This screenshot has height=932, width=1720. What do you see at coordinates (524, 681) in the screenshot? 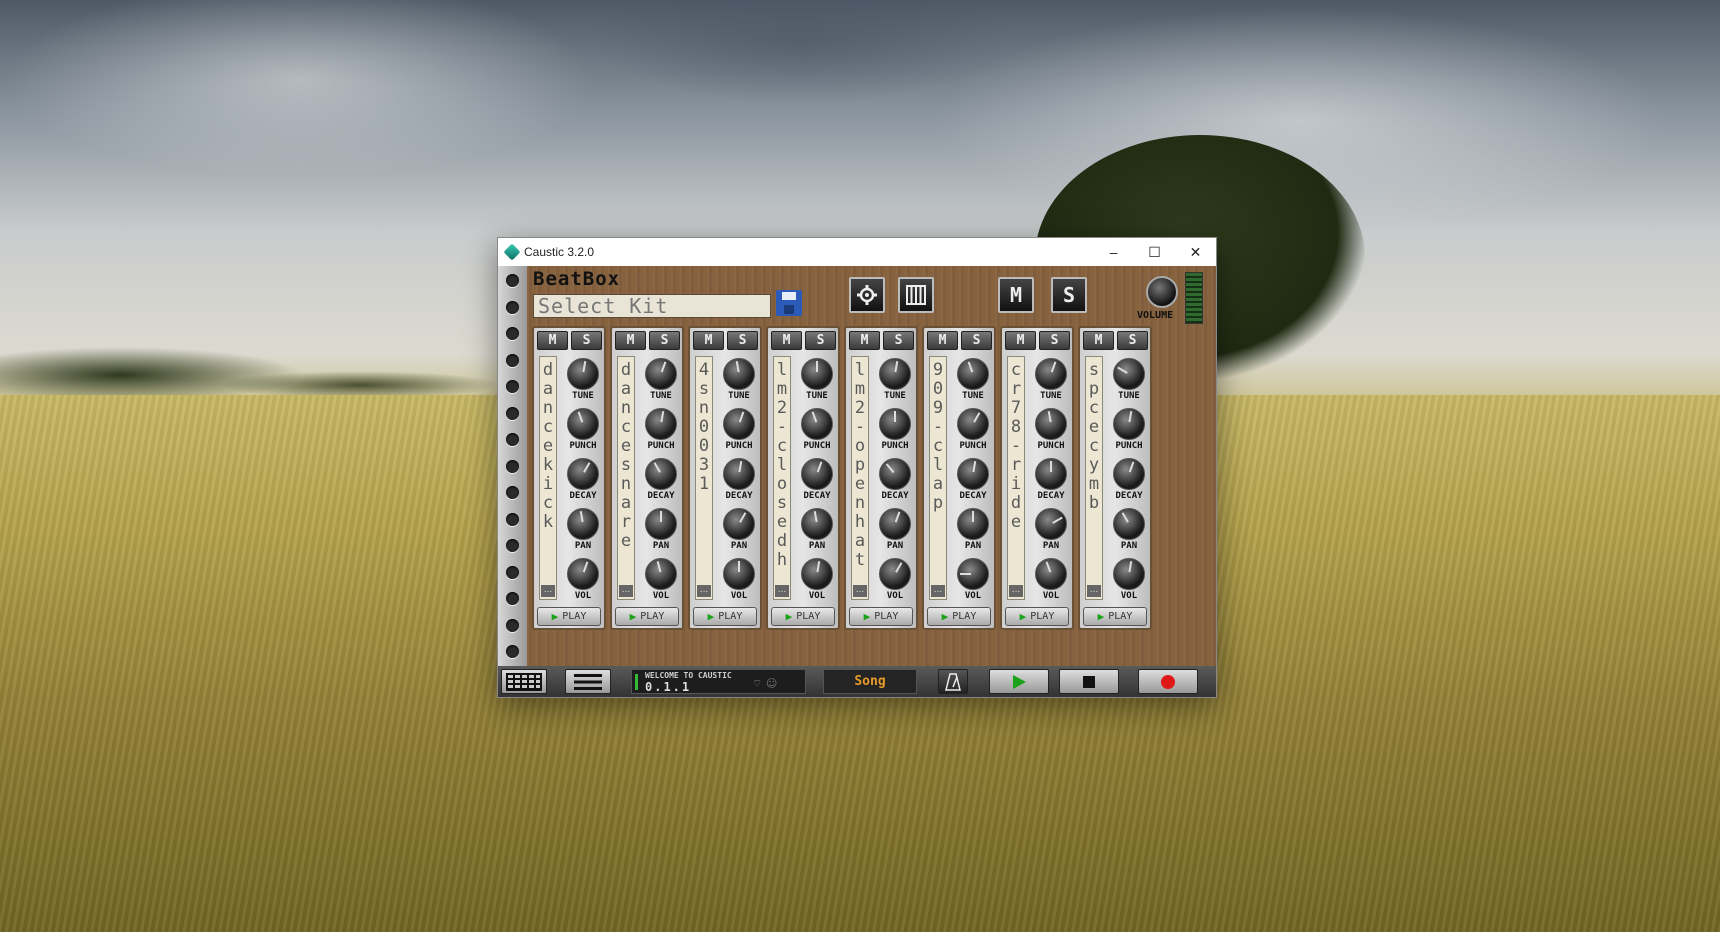
I see `grid-button` at bounding box center [524, 681].